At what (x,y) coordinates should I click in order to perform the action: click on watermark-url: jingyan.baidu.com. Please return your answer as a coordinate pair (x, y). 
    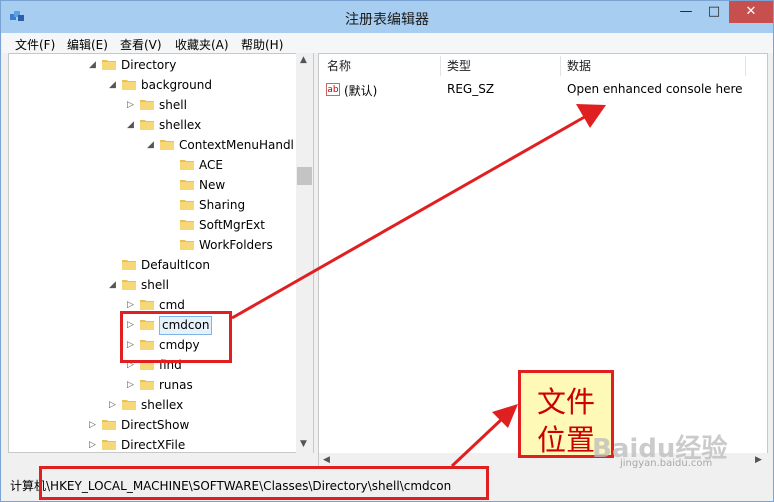
    Looking at the image, I should click on (666, 463).